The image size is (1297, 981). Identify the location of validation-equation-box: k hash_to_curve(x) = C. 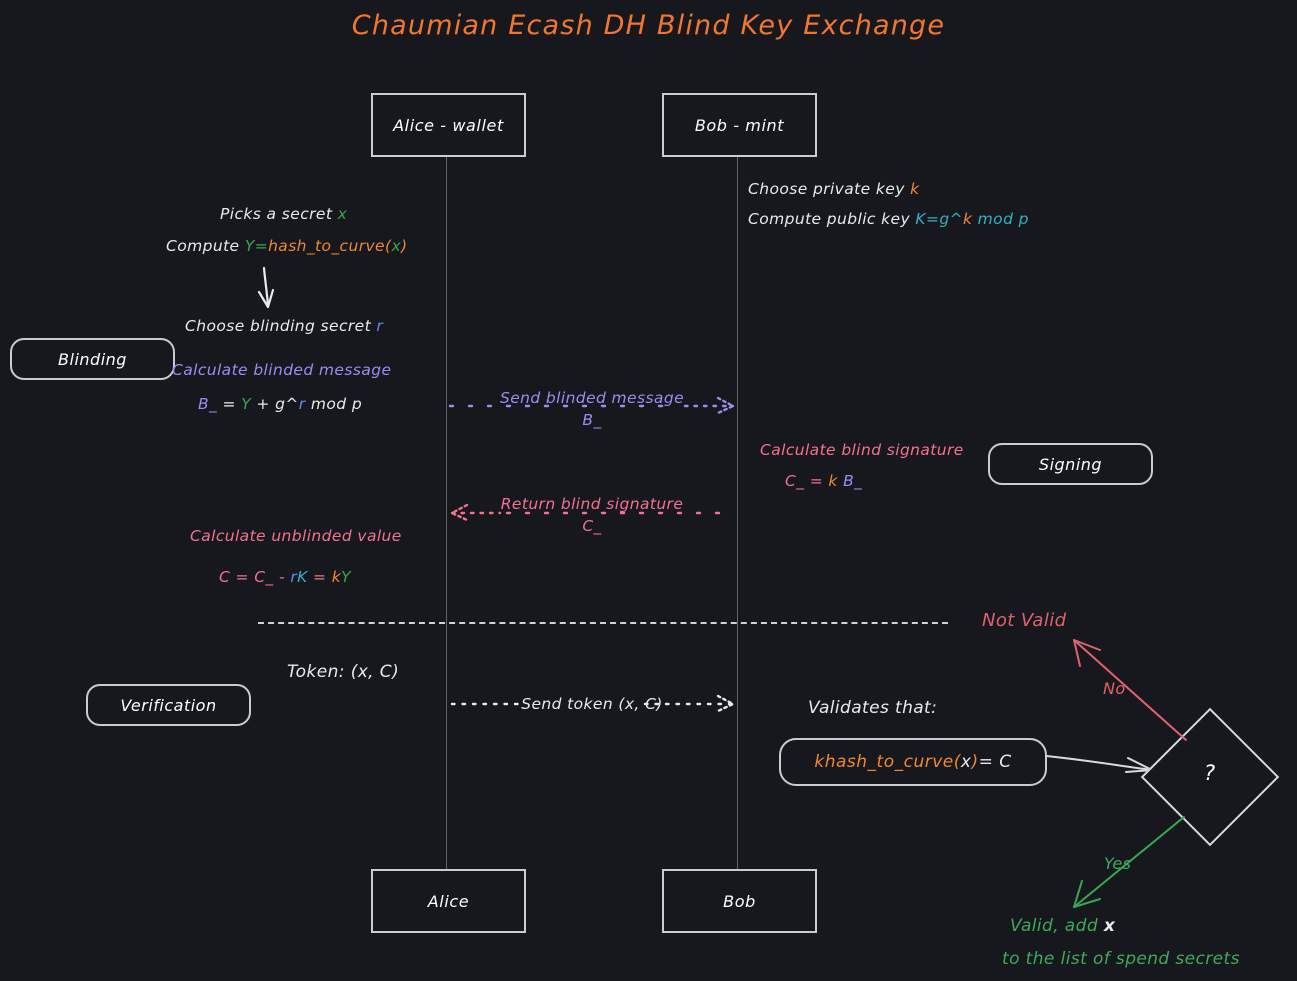
(913, 762).